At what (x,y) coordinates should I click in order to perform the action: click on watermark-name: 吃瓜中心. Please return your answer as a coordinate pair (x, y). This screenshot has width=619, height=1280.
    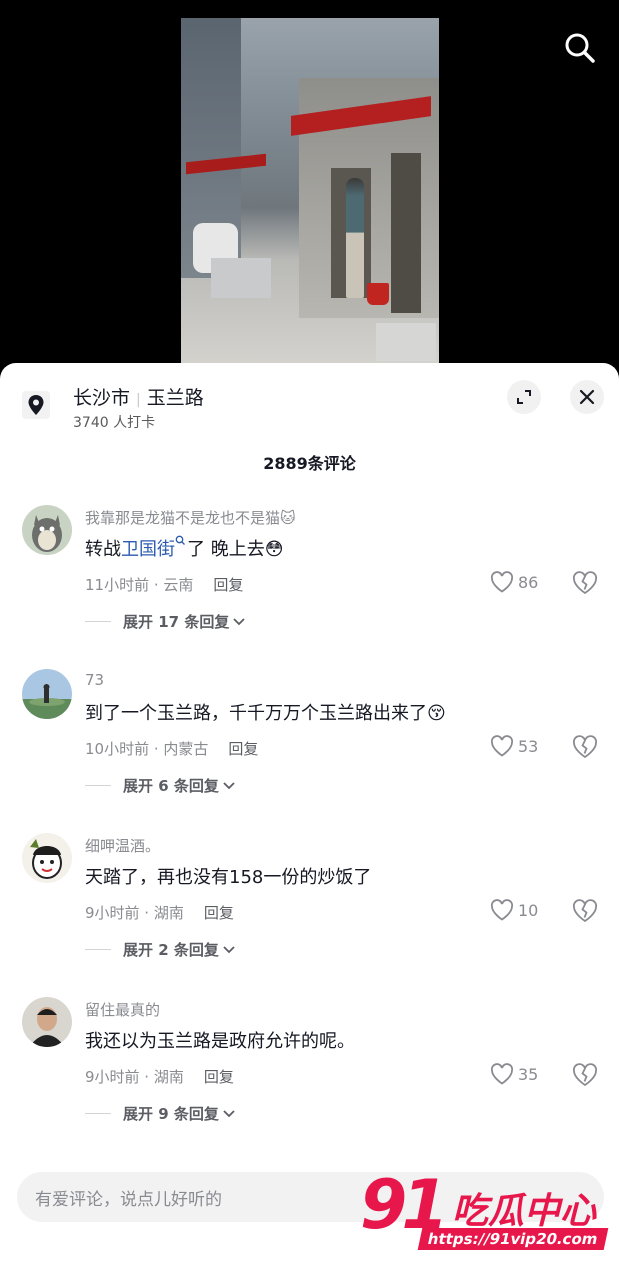
    Looking at the image, I should click on (524, 1211).